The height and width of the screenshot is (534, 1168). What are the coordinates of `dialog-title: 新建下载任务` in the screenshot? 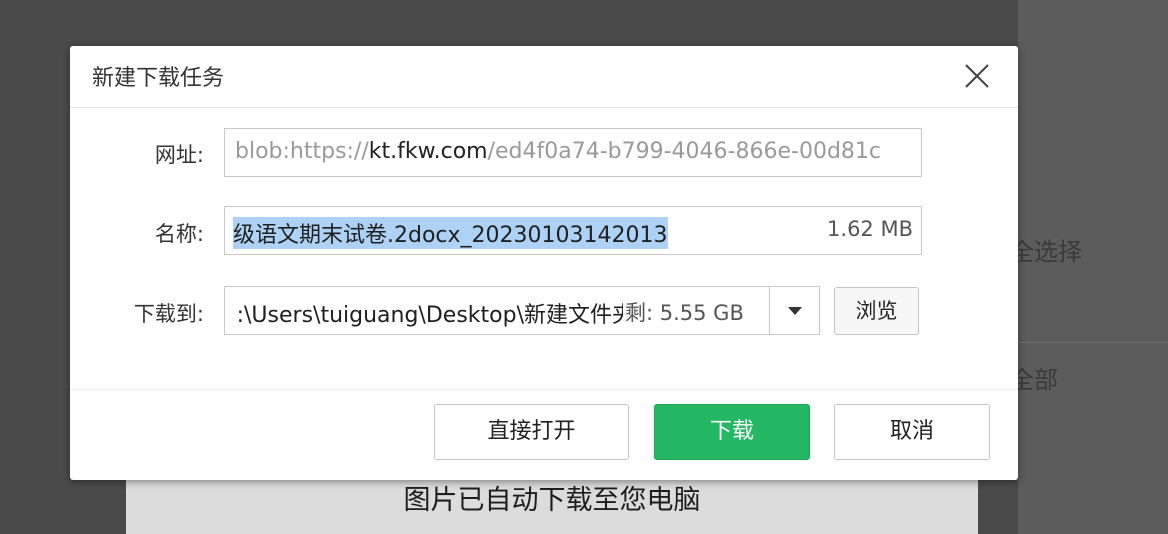 It's located at (158, 78).